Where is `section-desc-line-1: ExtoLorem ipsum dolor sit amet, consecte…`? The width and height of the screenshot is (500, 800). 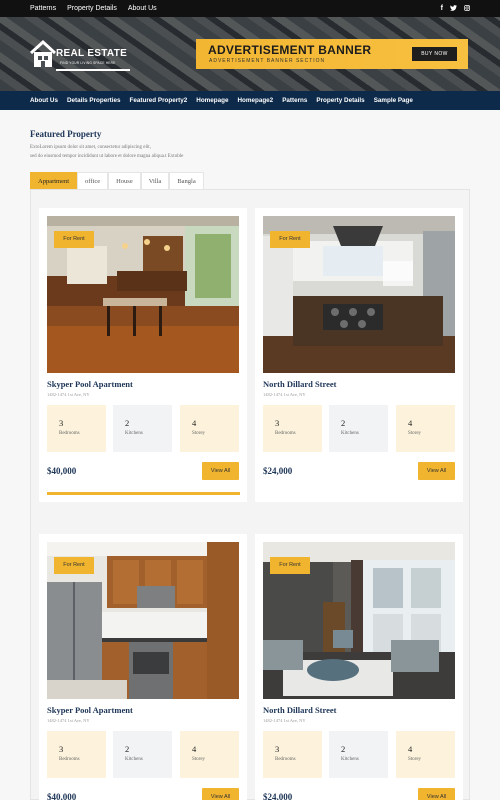
section-desc-line-1: ExtoLorem ipsum dolor sit amet, consecte… is located at coordinates (90, 147).